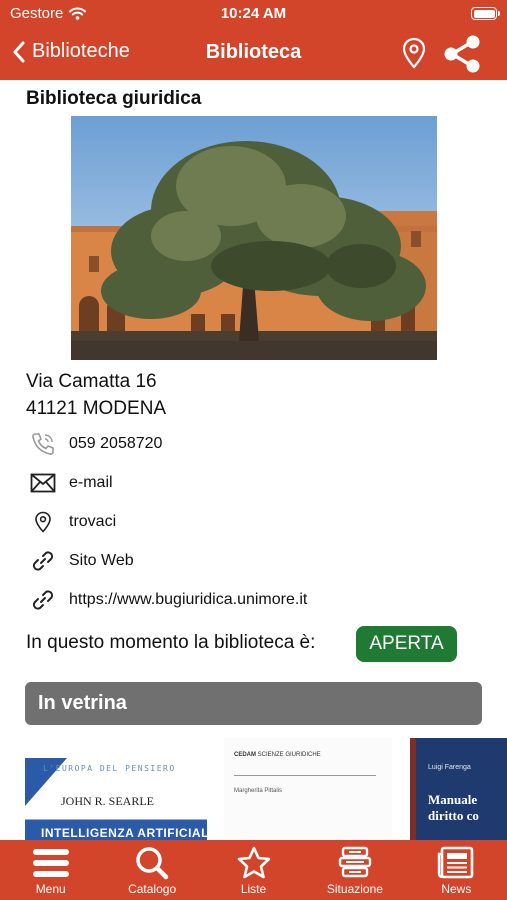 Image resolution: width=507 pixels, height=900 pixels. I want to click on book-publisher-series: SCIENZE GIURIDICHE, so click(289, 755).